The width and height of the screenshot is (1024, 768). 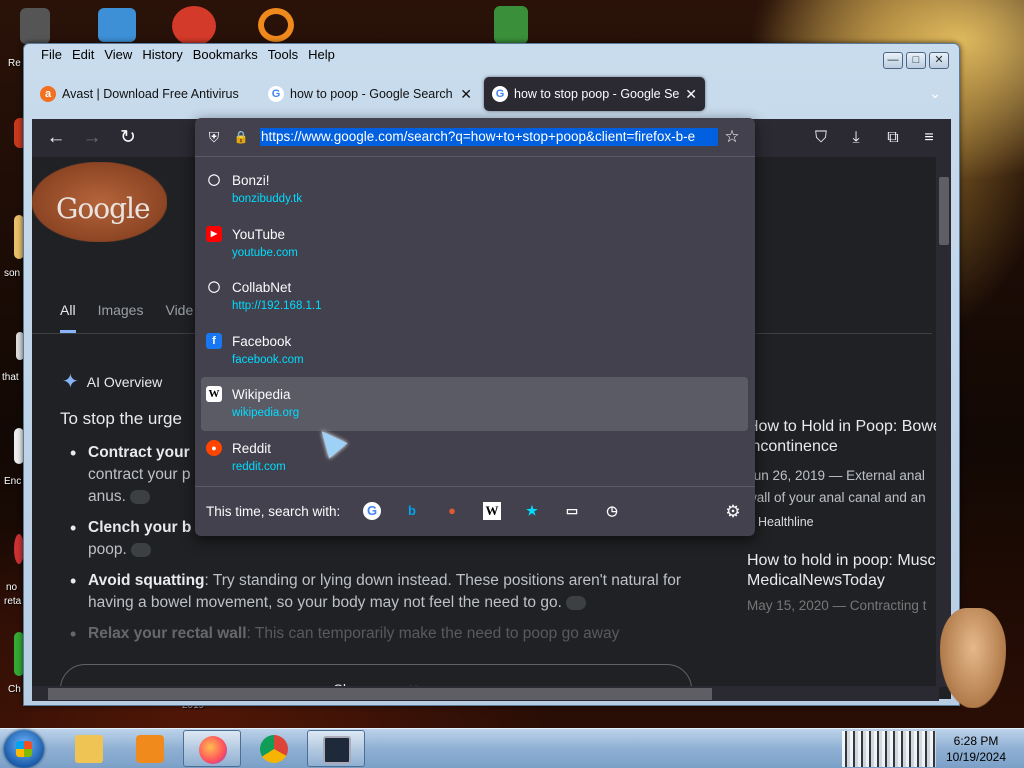 I want to click on tab-videos: Vide, so click(x=179, y=317).